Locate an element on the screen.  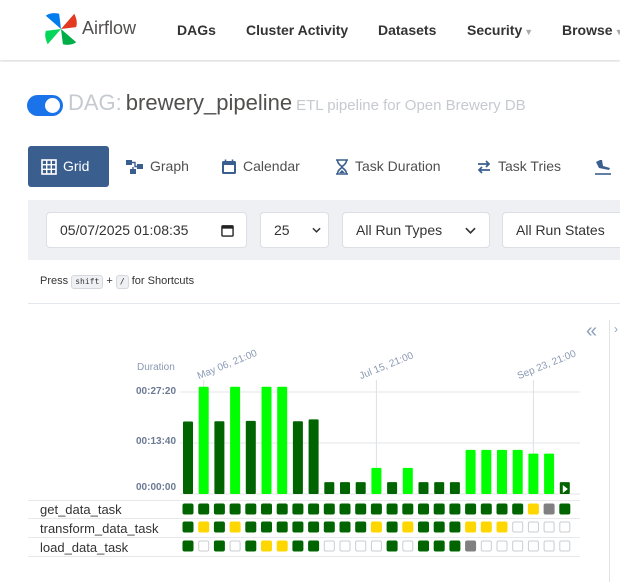
dag-description: ETL pipeline for Open Brewery DB is located at coordinates (411, 105).